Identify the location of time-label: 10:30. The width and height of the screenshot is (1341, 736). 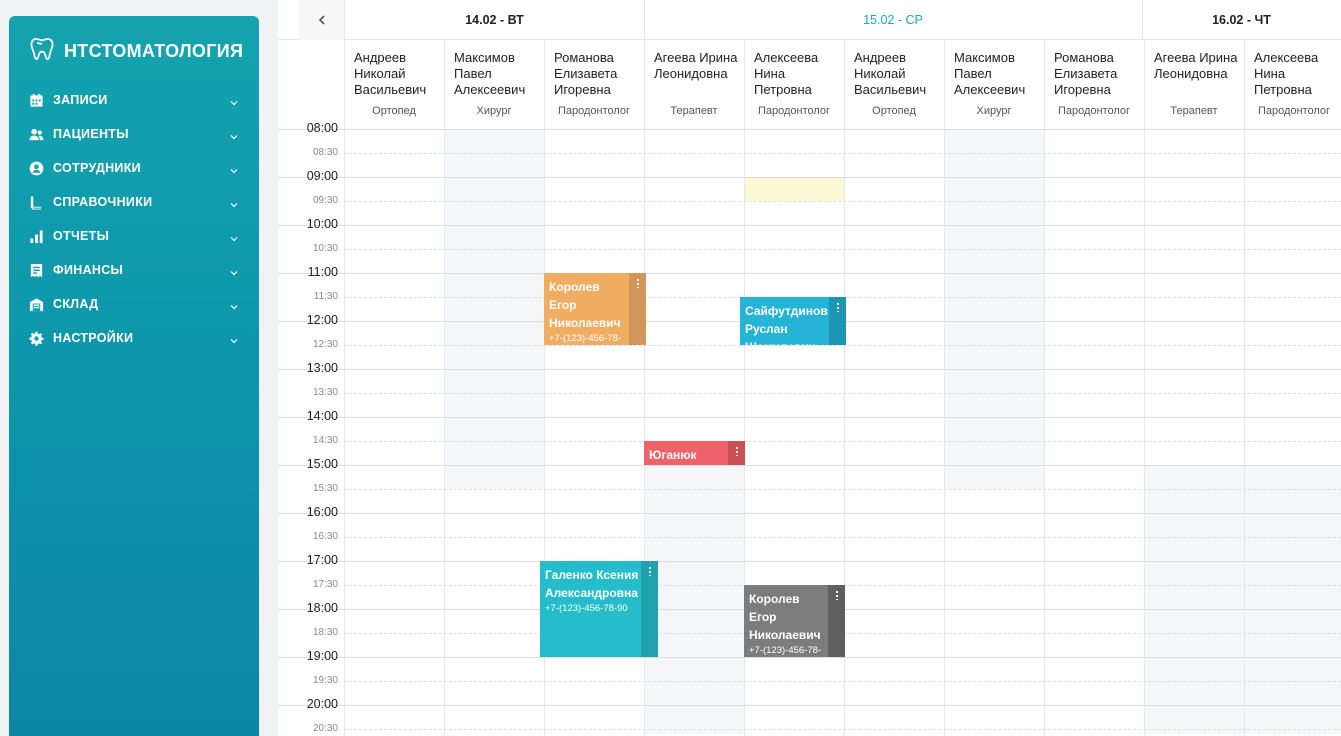
(325, 248).